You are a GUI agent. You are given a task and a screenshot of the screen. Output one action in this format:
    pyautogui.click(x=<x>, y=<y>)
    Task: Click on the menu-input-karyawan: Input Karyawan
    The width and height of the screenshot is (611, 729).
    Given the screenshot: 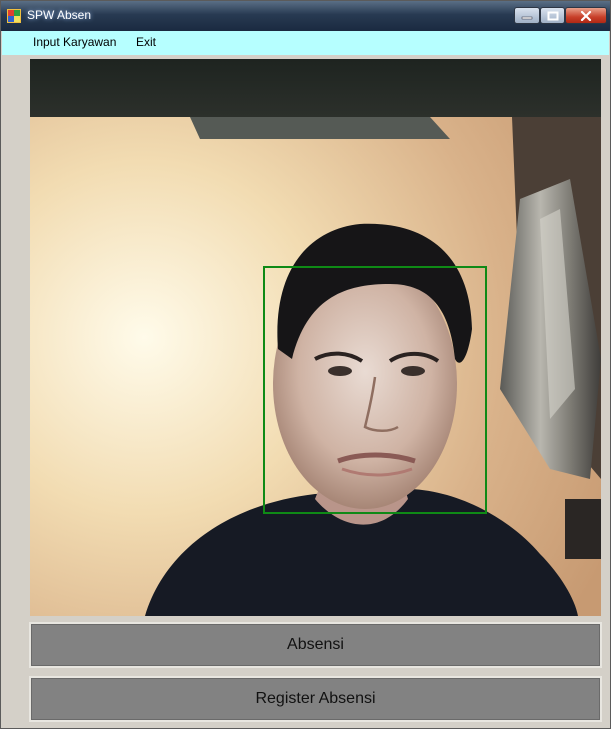 What is the action you would take?
    pyautogui.click(x=74, y=42)
    